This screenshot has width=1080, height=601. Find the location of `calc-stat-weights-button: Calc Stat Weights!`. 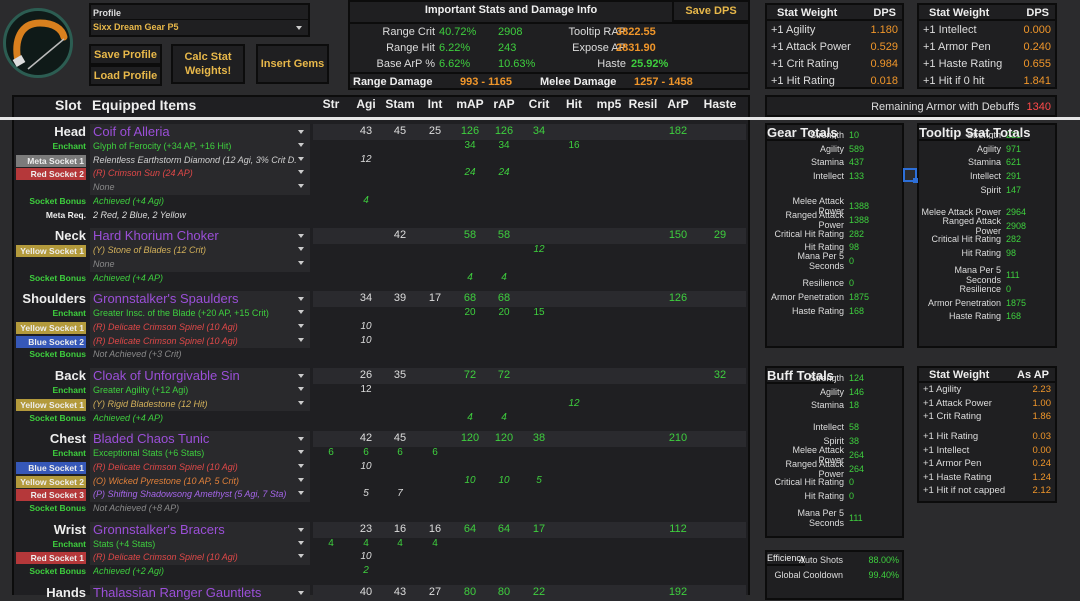

calc-stat-weights-button: Calc Stat Weights! is located at coordinates (208, 64).